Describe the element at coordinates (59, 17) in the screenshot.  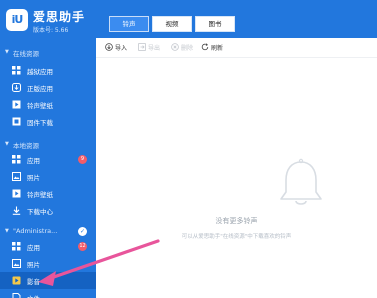
I see `app-name: 爱思助手` at that location.